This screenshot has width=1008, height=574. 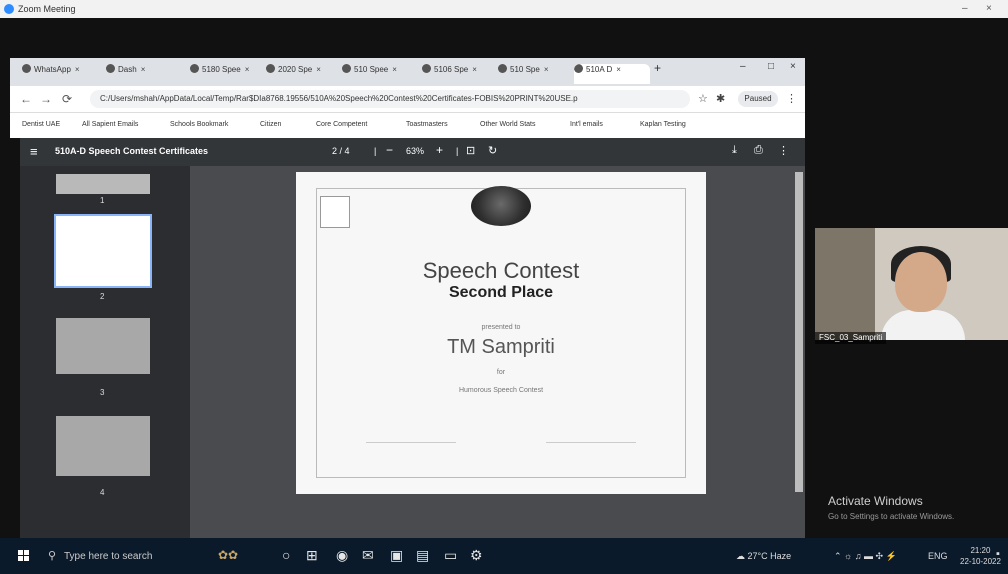 What do you see at coordinates (796, 71) in the screenshot?
I see `close-browser-icon: ×` at bounding box center [796, 71].